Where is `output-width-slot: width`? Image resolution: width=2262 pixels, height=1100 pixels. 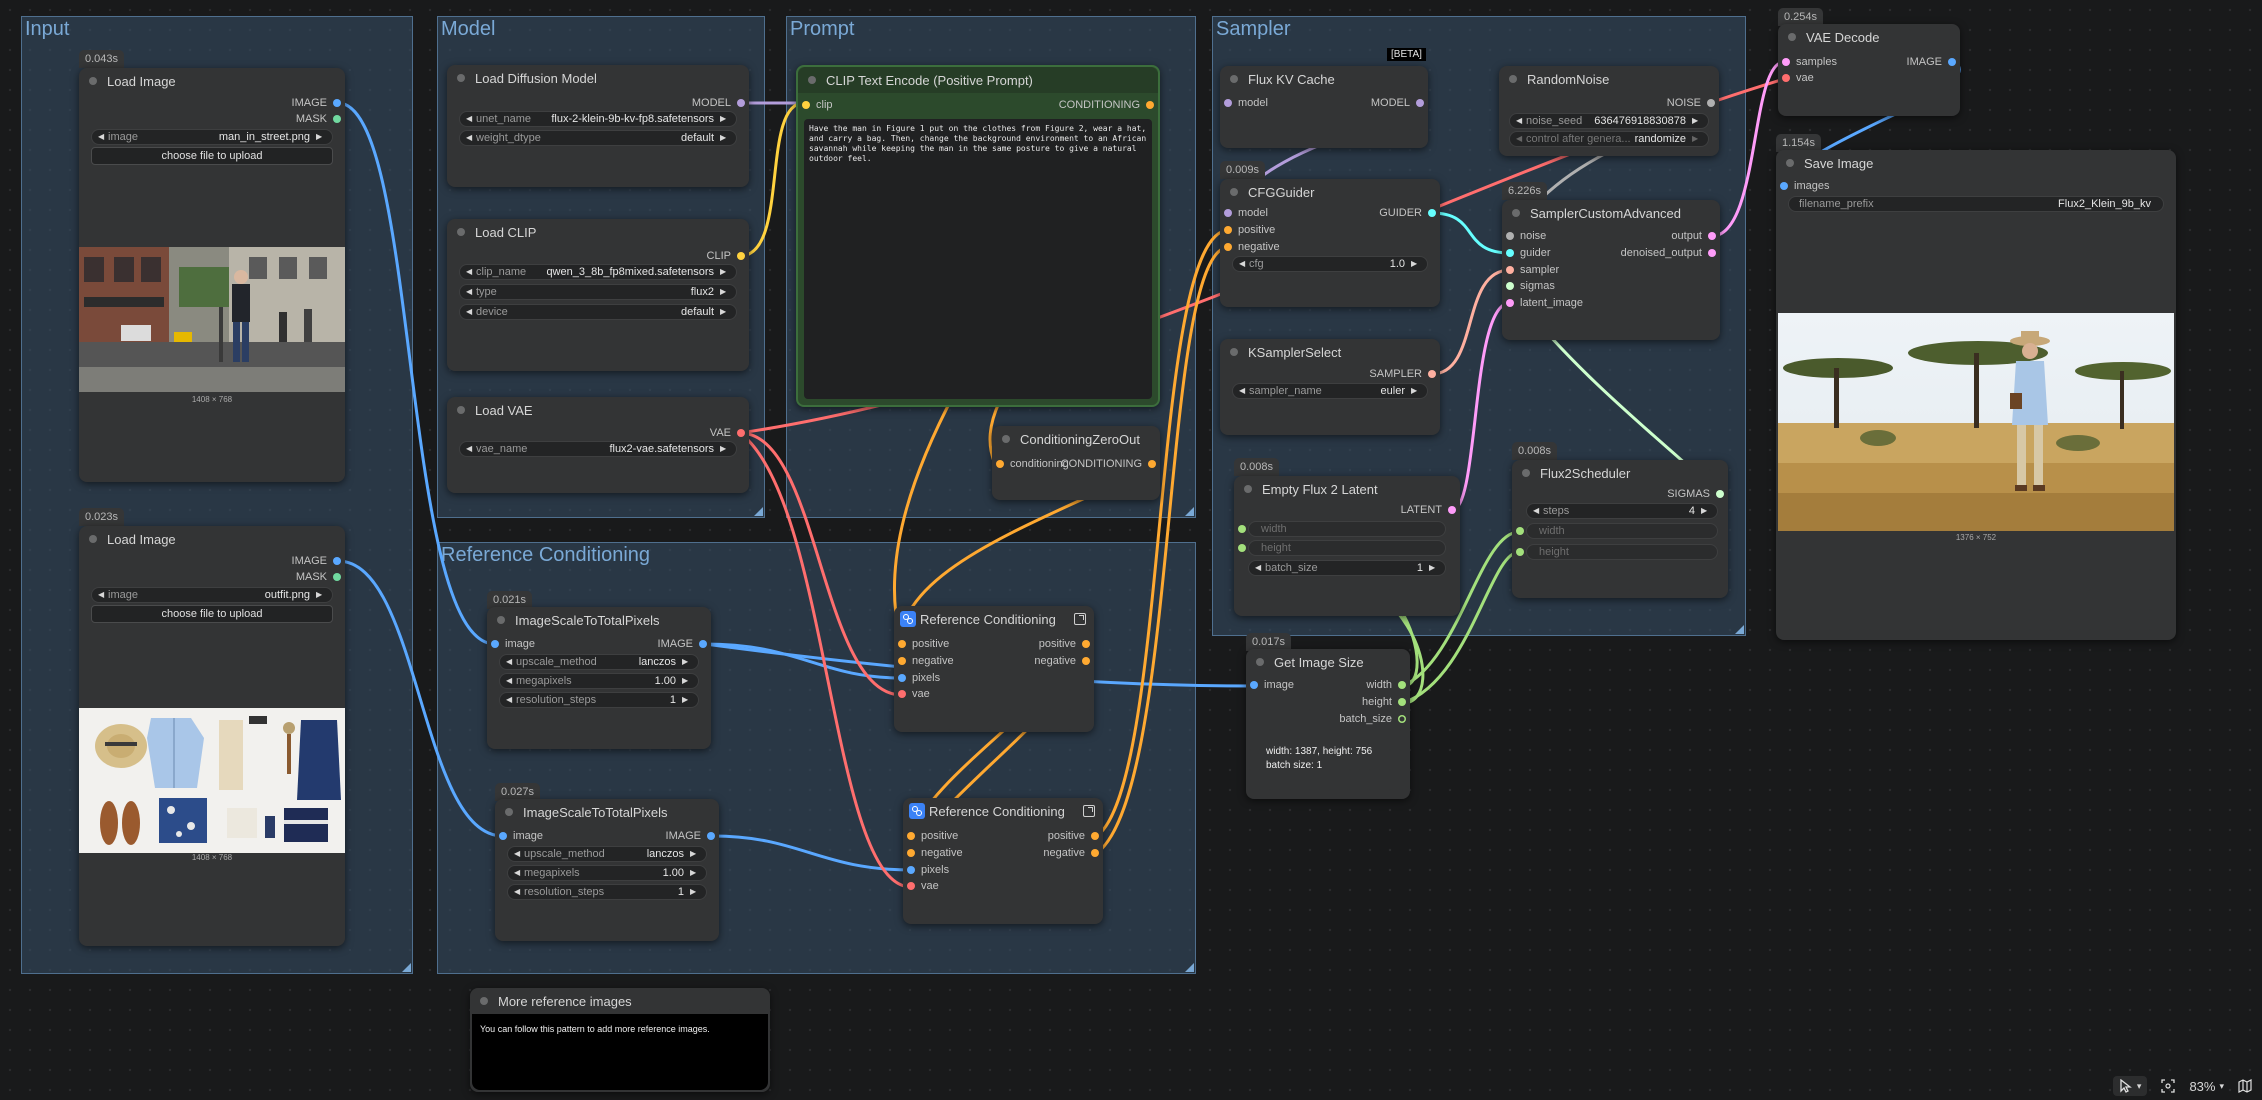 output-width-slot: width is located at coordinates (1387, 685).